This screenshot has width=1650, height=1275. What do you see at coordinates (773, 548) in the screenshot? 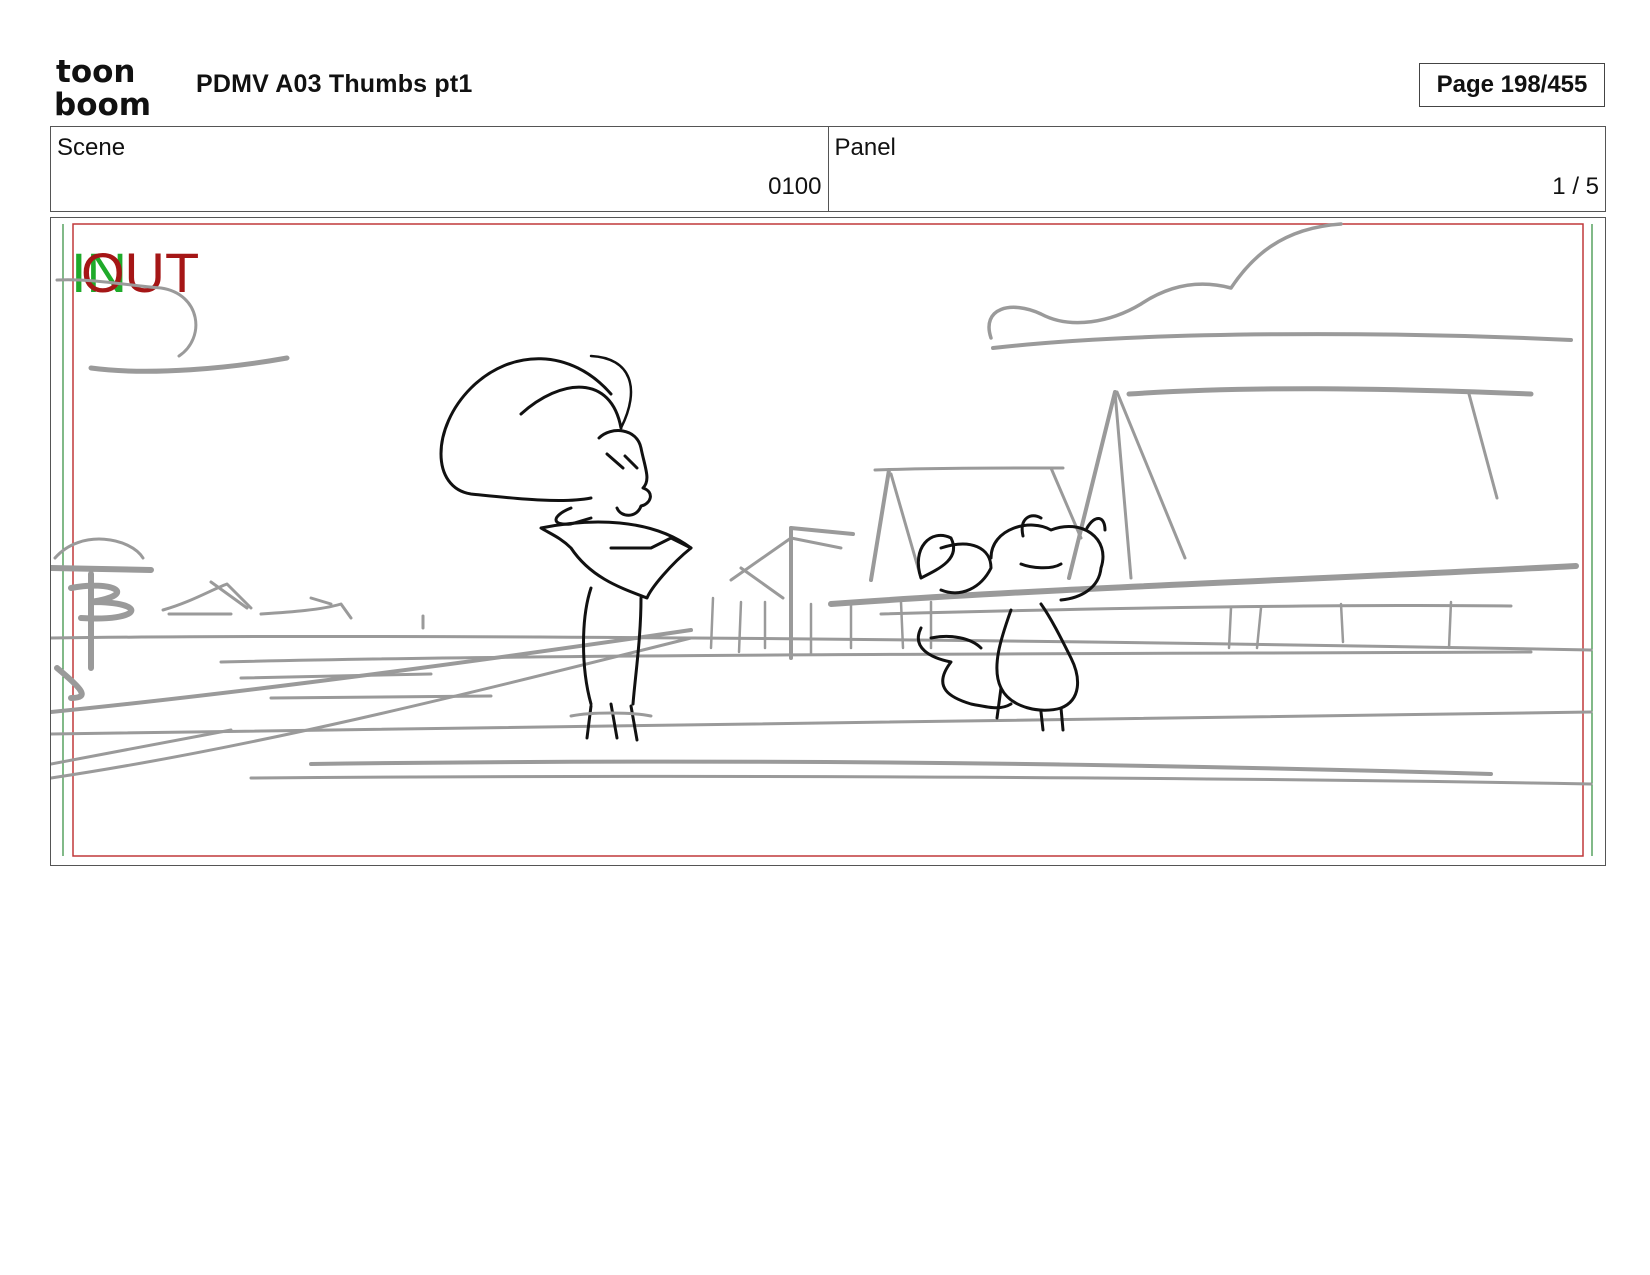
I see `characters` at bounding box center [773, 548].